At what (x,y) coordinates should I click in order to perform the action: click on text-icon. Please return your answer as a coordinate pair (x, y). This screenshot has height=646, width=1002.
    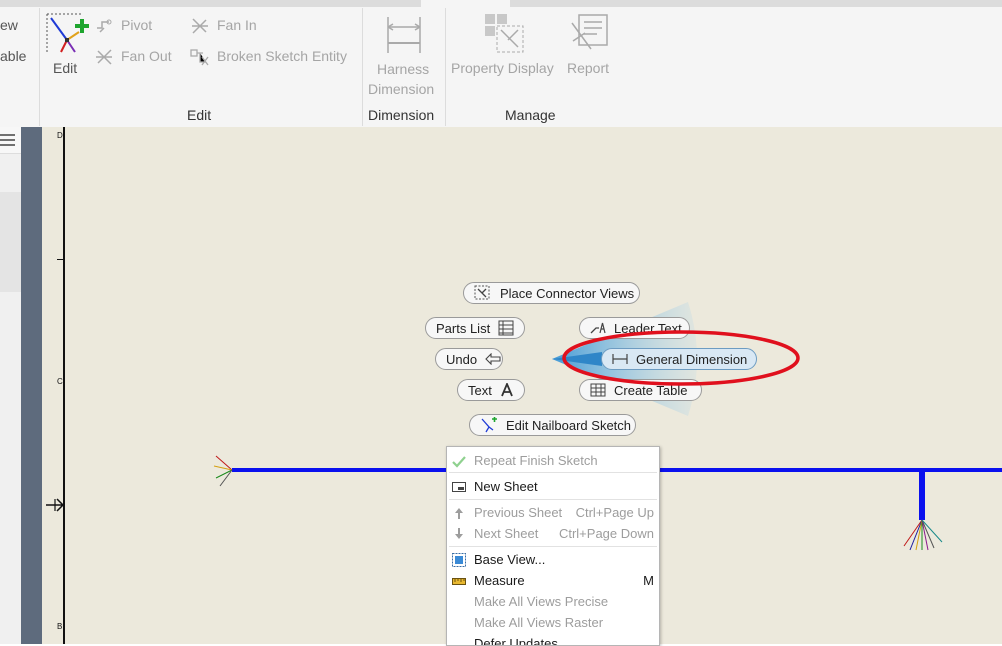
    Looking at the image, I should click on (507, 390).